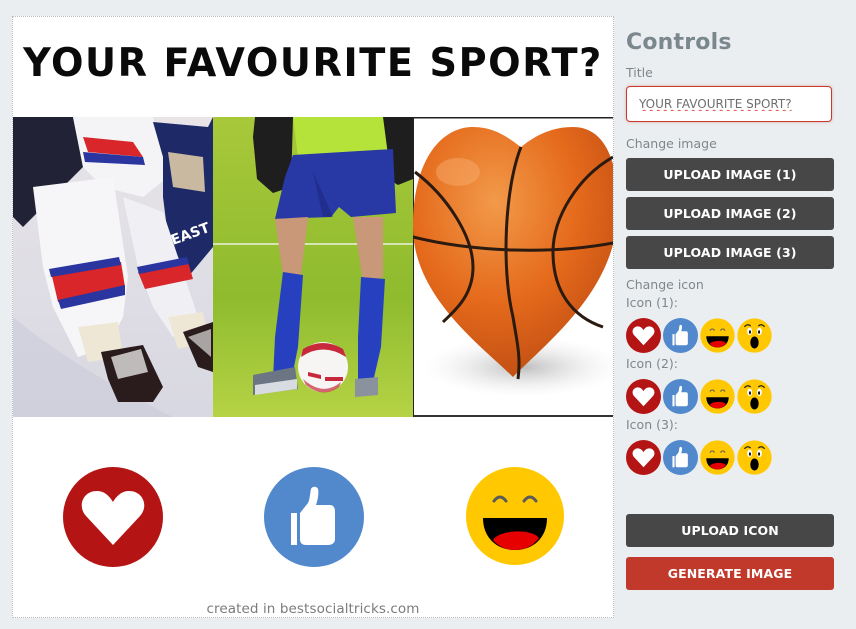  I want to click on basketball-heart-image, so click(513, 267).